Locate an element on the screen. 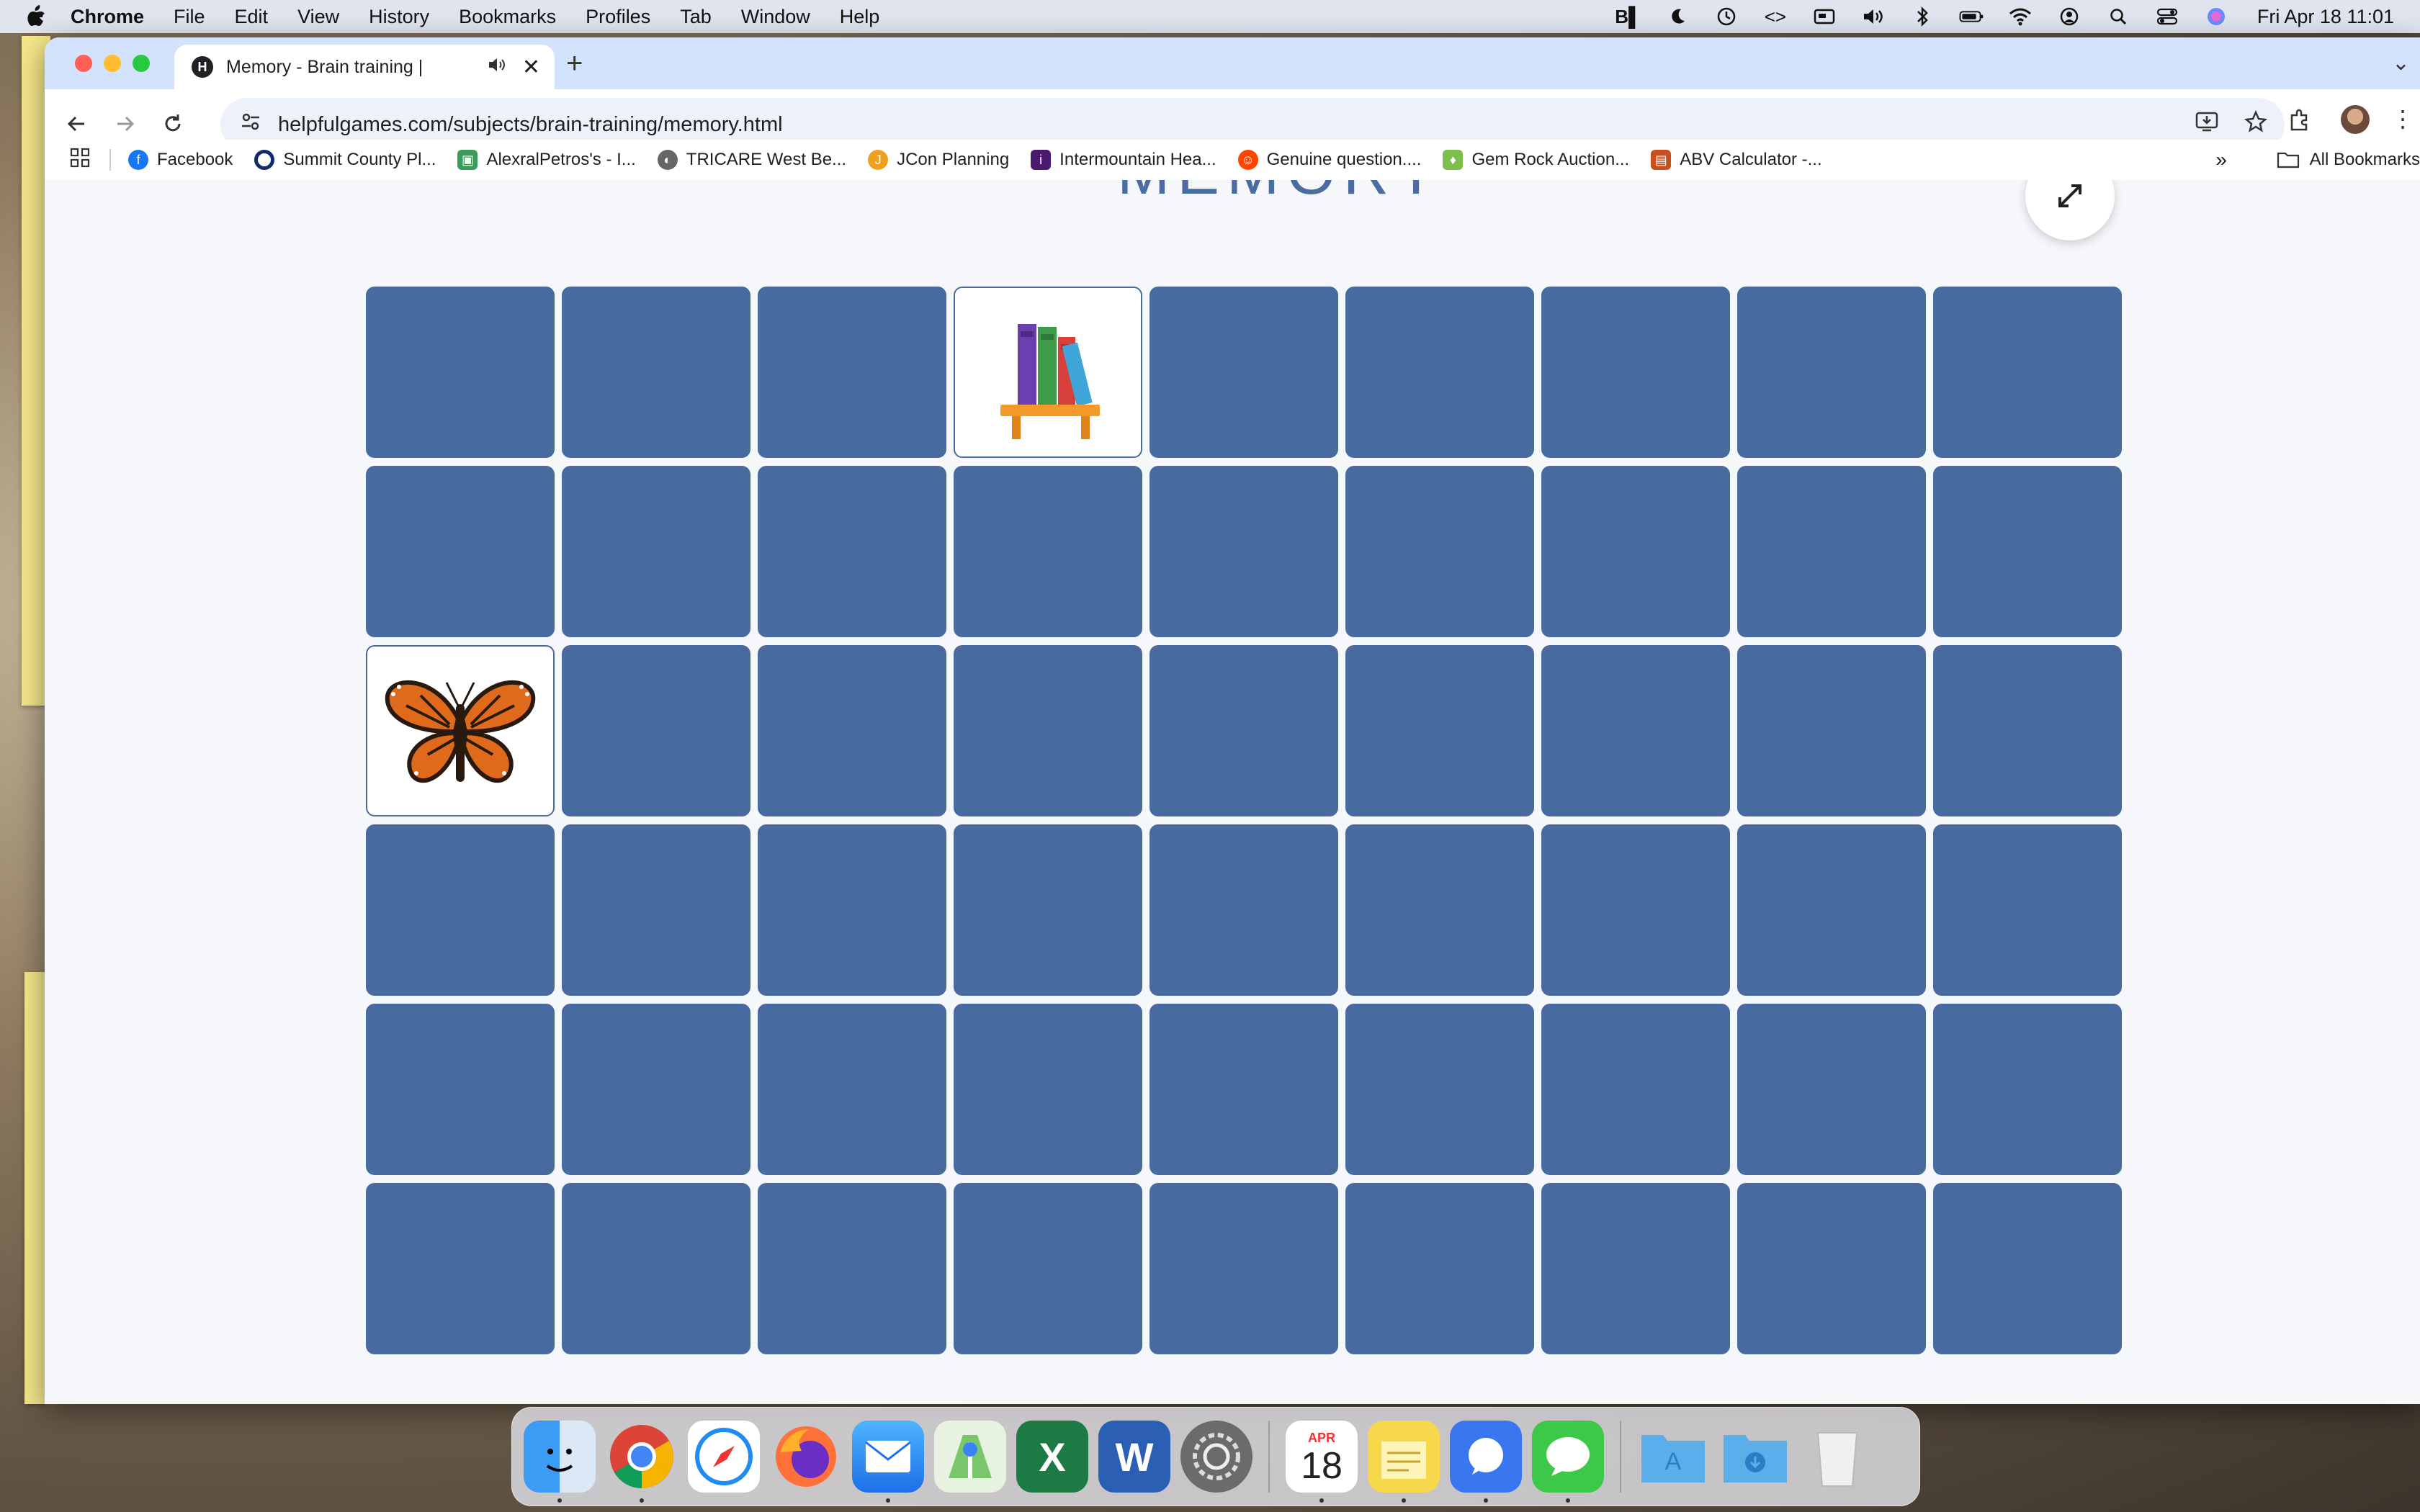  new-tab-button: + is located at coordinates (574, 64).